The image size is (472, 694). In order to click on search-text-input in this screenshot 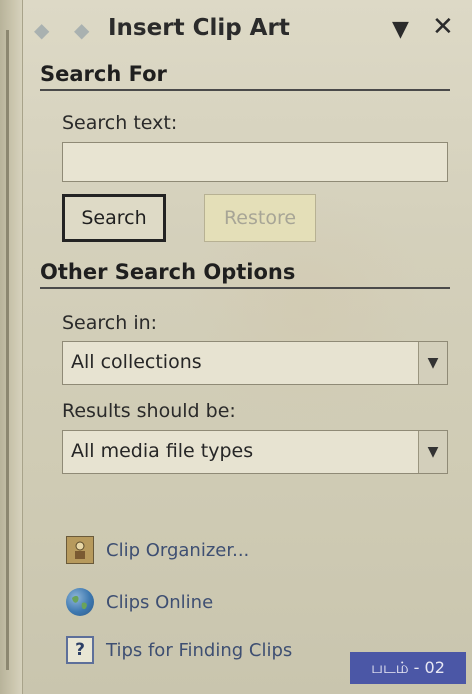, I will do `click(255, 162)`.